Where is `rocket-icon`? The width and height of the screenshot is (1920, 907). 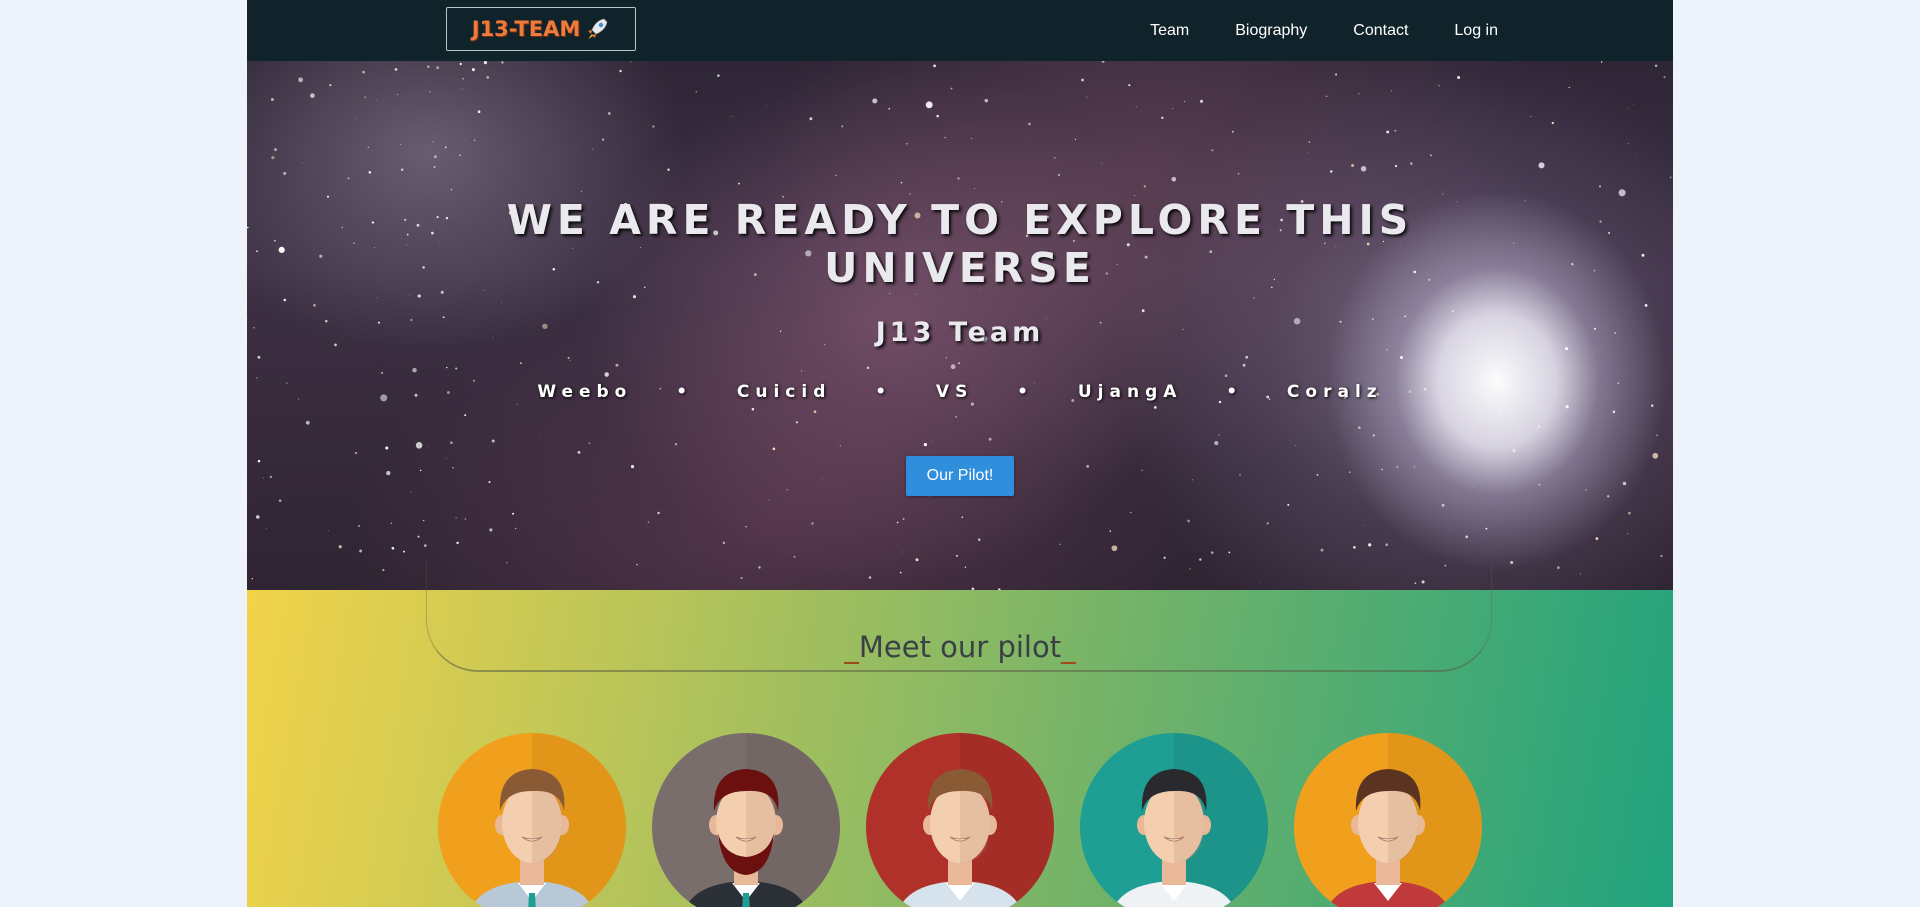 rocket-icon is located at coordinates (598, 28).